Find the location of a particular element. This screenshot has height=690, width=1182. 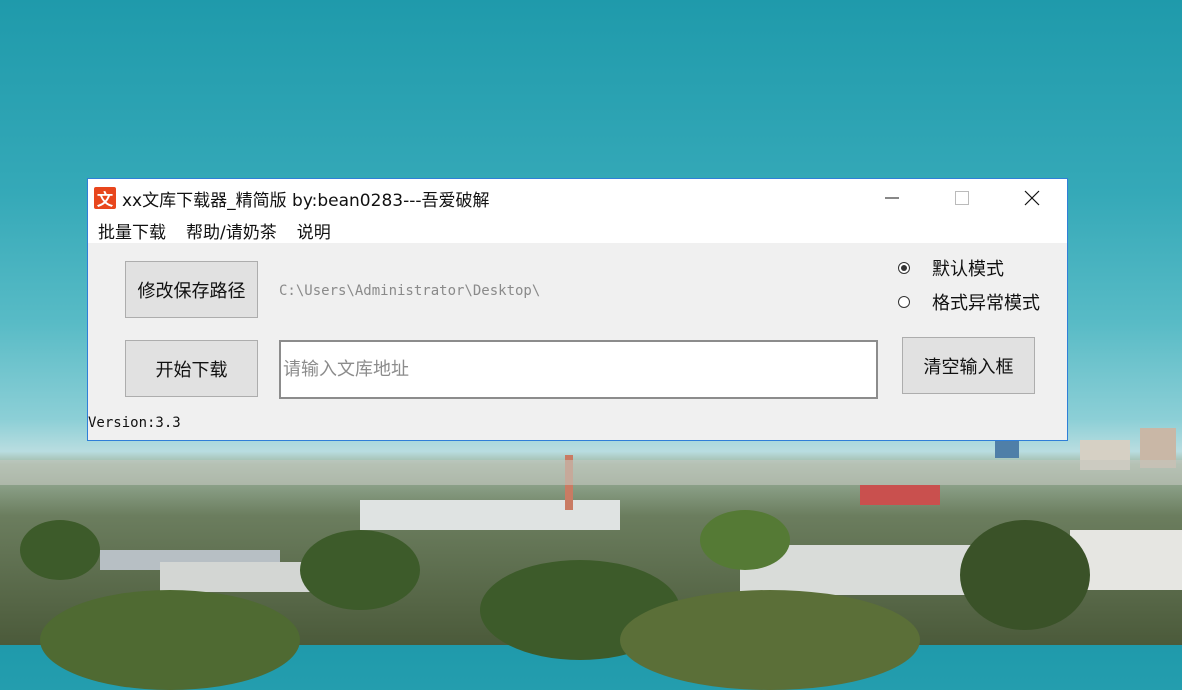

url-input is located at coordinates (578, 369).